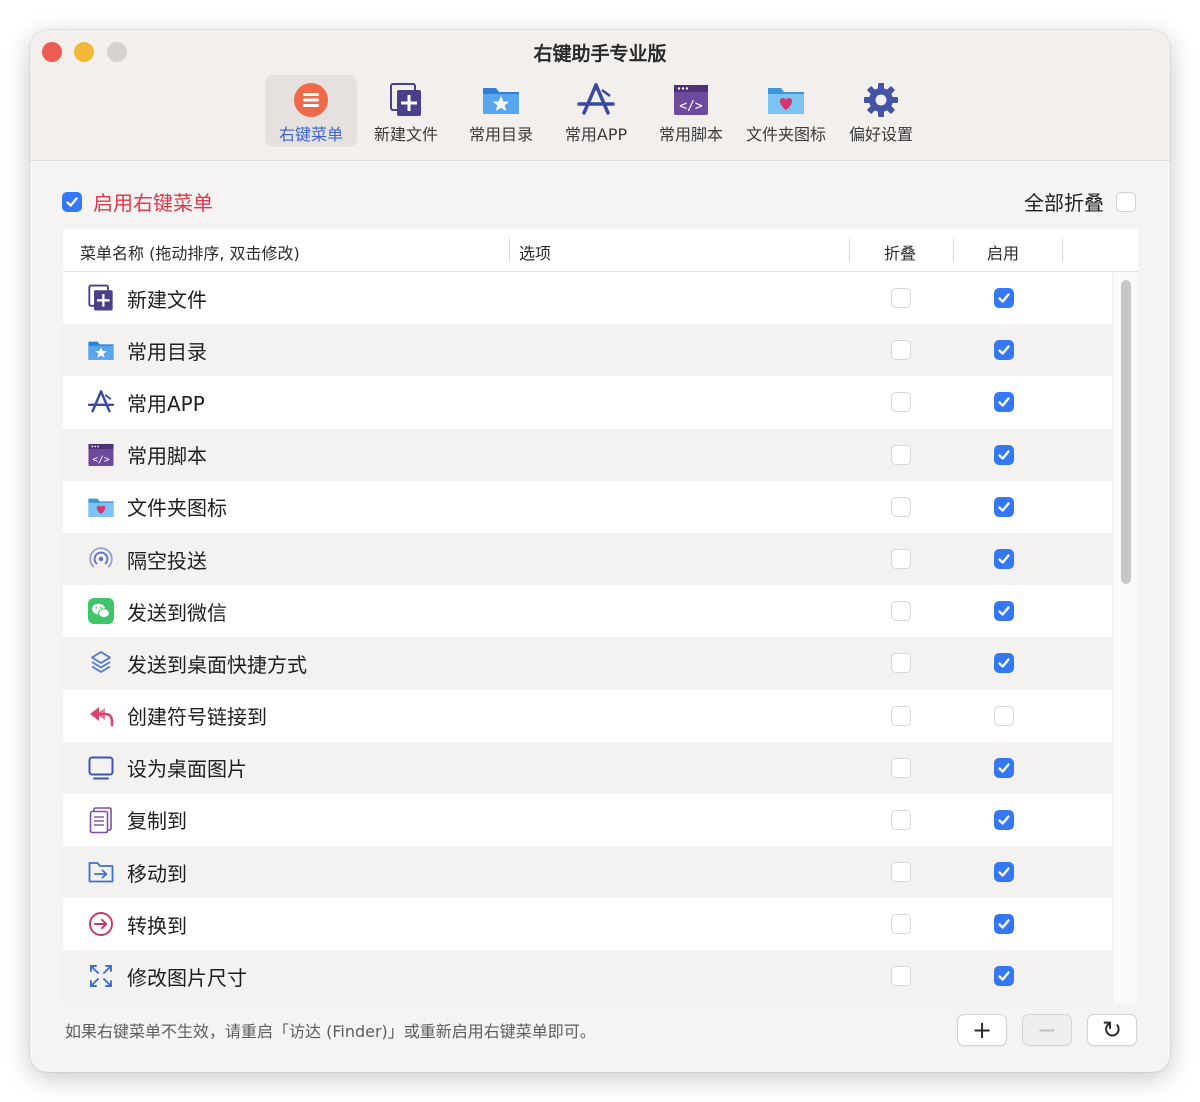 Image resolution: width=1200 pixels, height=1102 pixels. What do you see at coordinates (690, 134) in the screenshot?
I see `tab-label: 常用脚本` at bounding box center [690, 134].